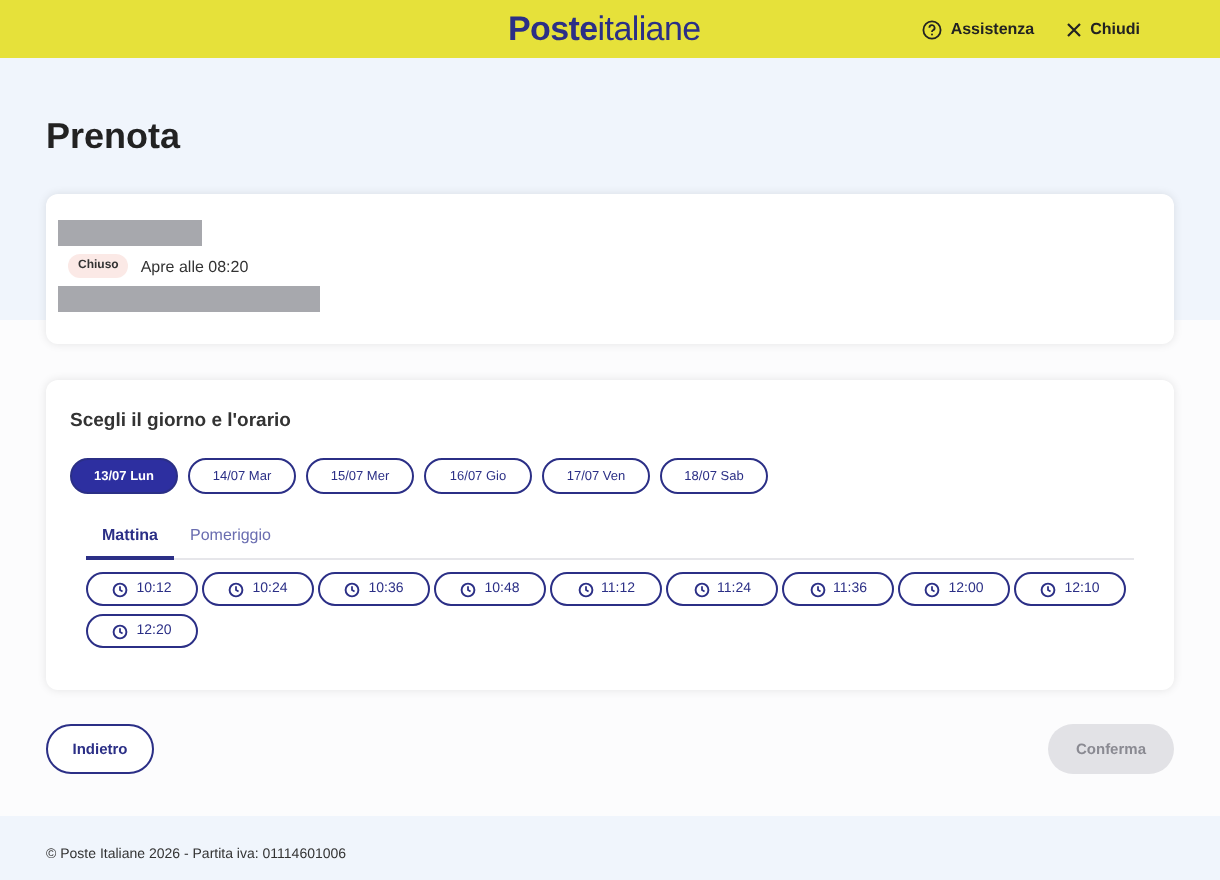 This screenshot has width=1220, height=880. Describe the element at coordinates (181, 421) in the screenshot. I see `section-heading: Scegli il giorno e l'orario` at that location.